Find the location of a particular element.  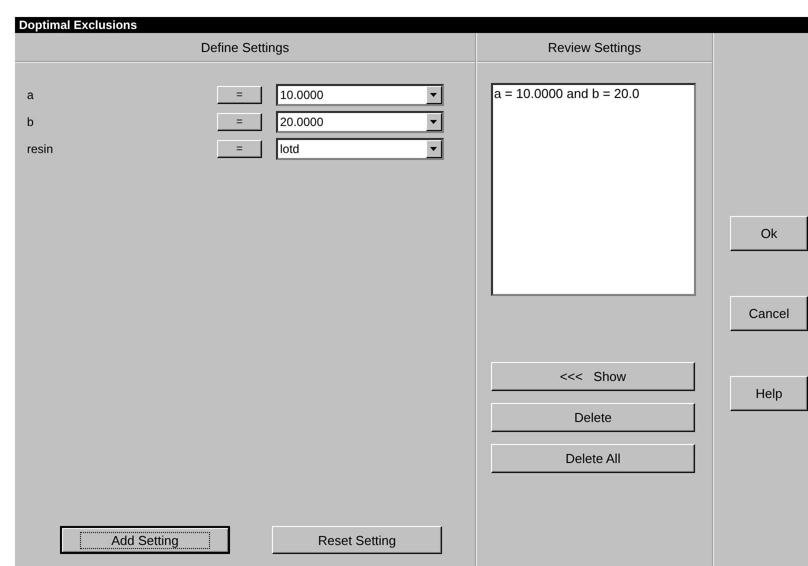

setting-label: a is located at coordinates (31, 95).